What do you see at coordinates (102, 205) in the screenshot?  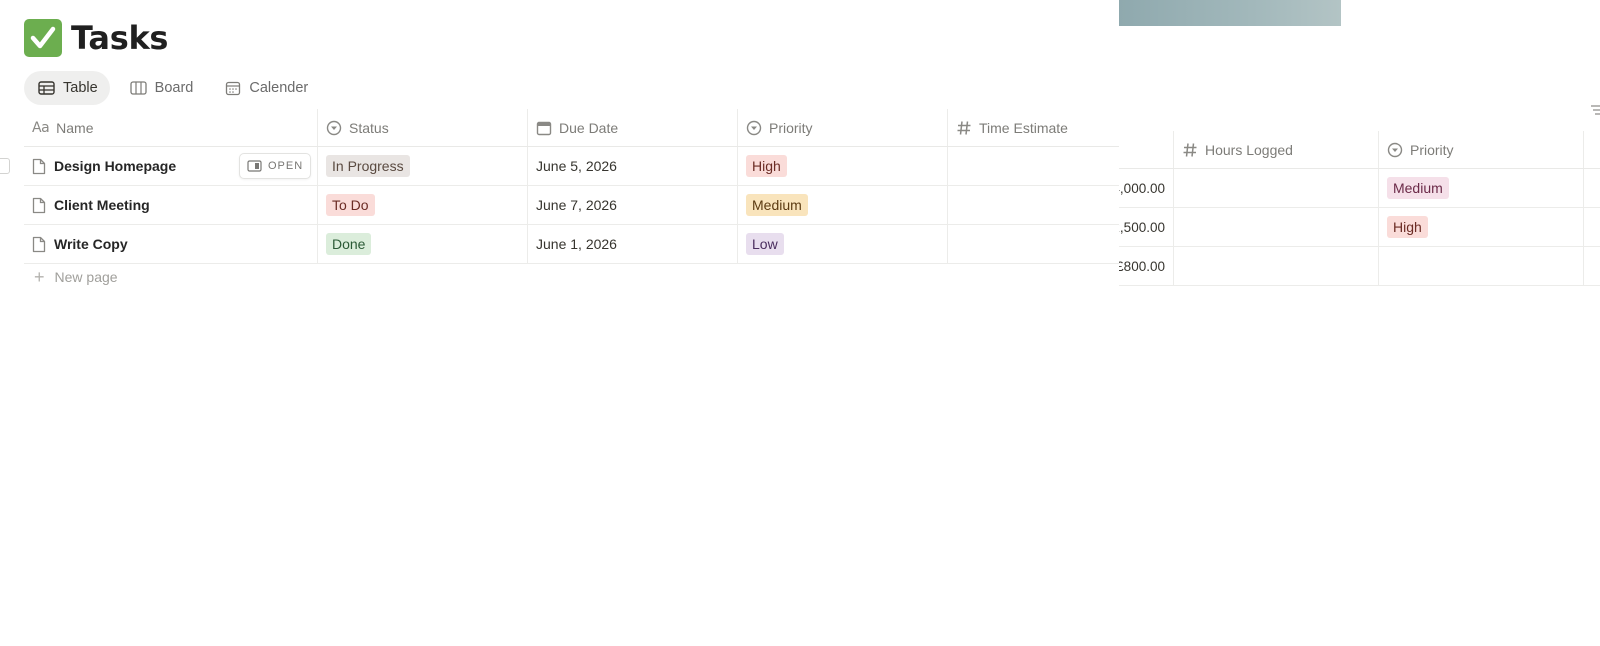 I see `row-title: Client Meeting` at bounding box center [102, 205].